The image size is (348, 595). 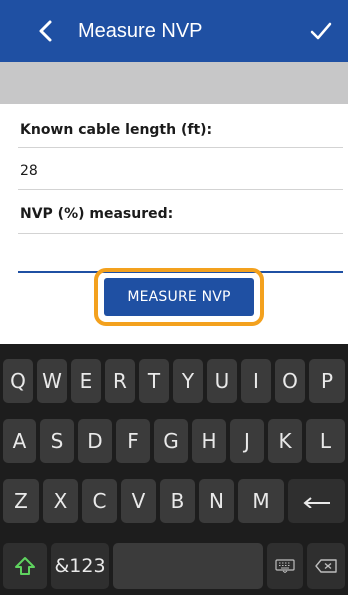 I want to click on checkmark-icon, so click(x=321, y=31).